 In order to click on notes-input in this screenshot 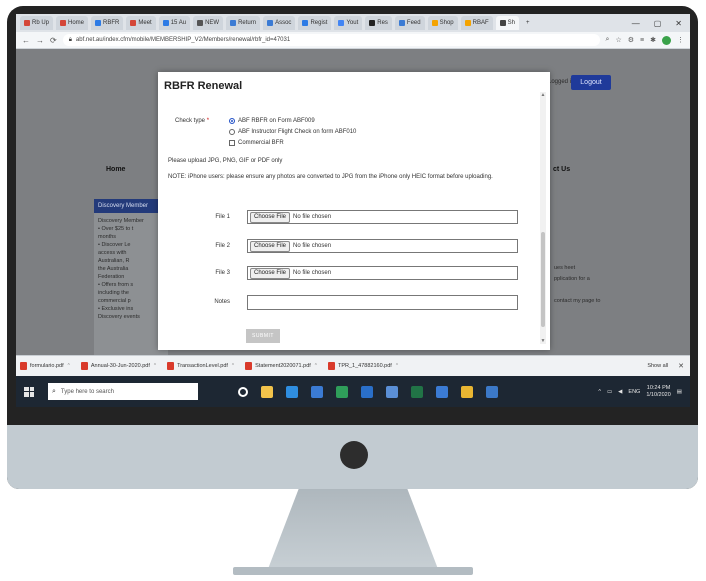, I will do `click(382, 302)`.